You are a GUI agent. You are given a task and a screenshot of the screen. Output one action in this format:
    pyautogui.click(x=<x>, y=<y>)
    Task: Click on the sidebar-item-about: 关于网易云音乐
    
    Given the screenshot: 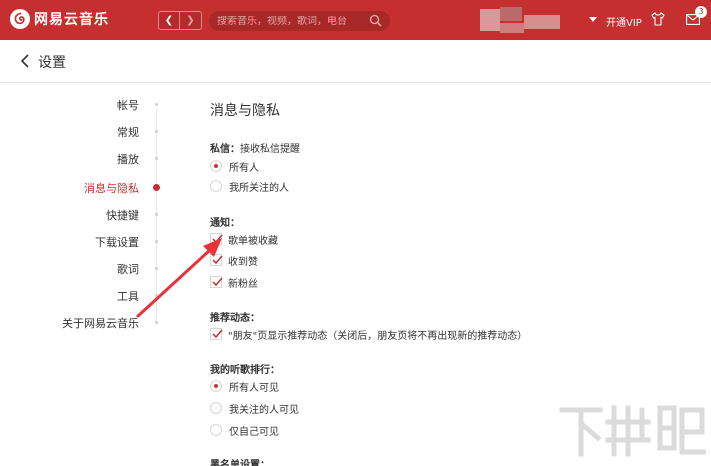 What is the action you would take?
    pyautogui.click(x=85, y=323)
    